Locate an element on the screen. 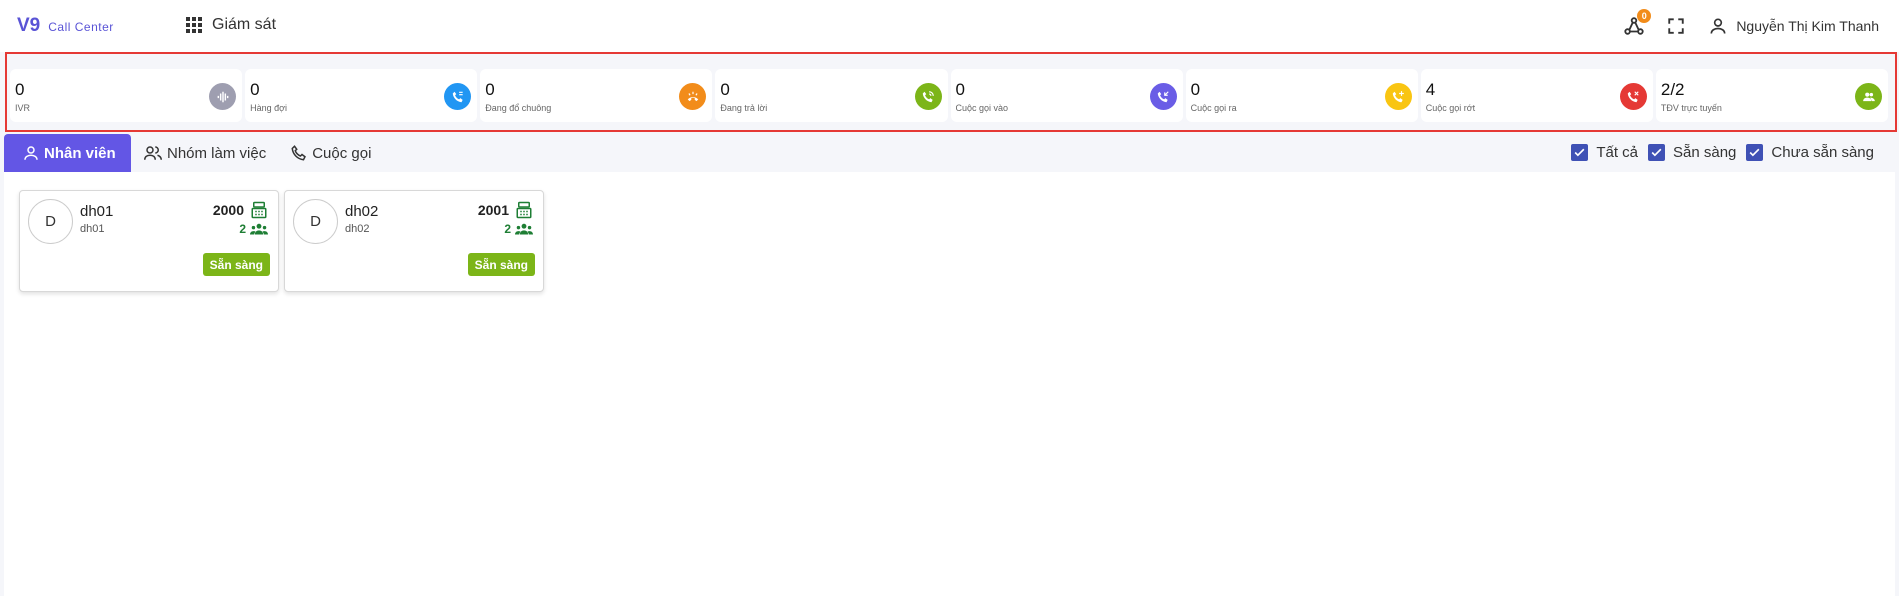 This screenshot has width=1899, height=596. stat-label: Cuộc gọi vào is located at coordinates (982, 108).